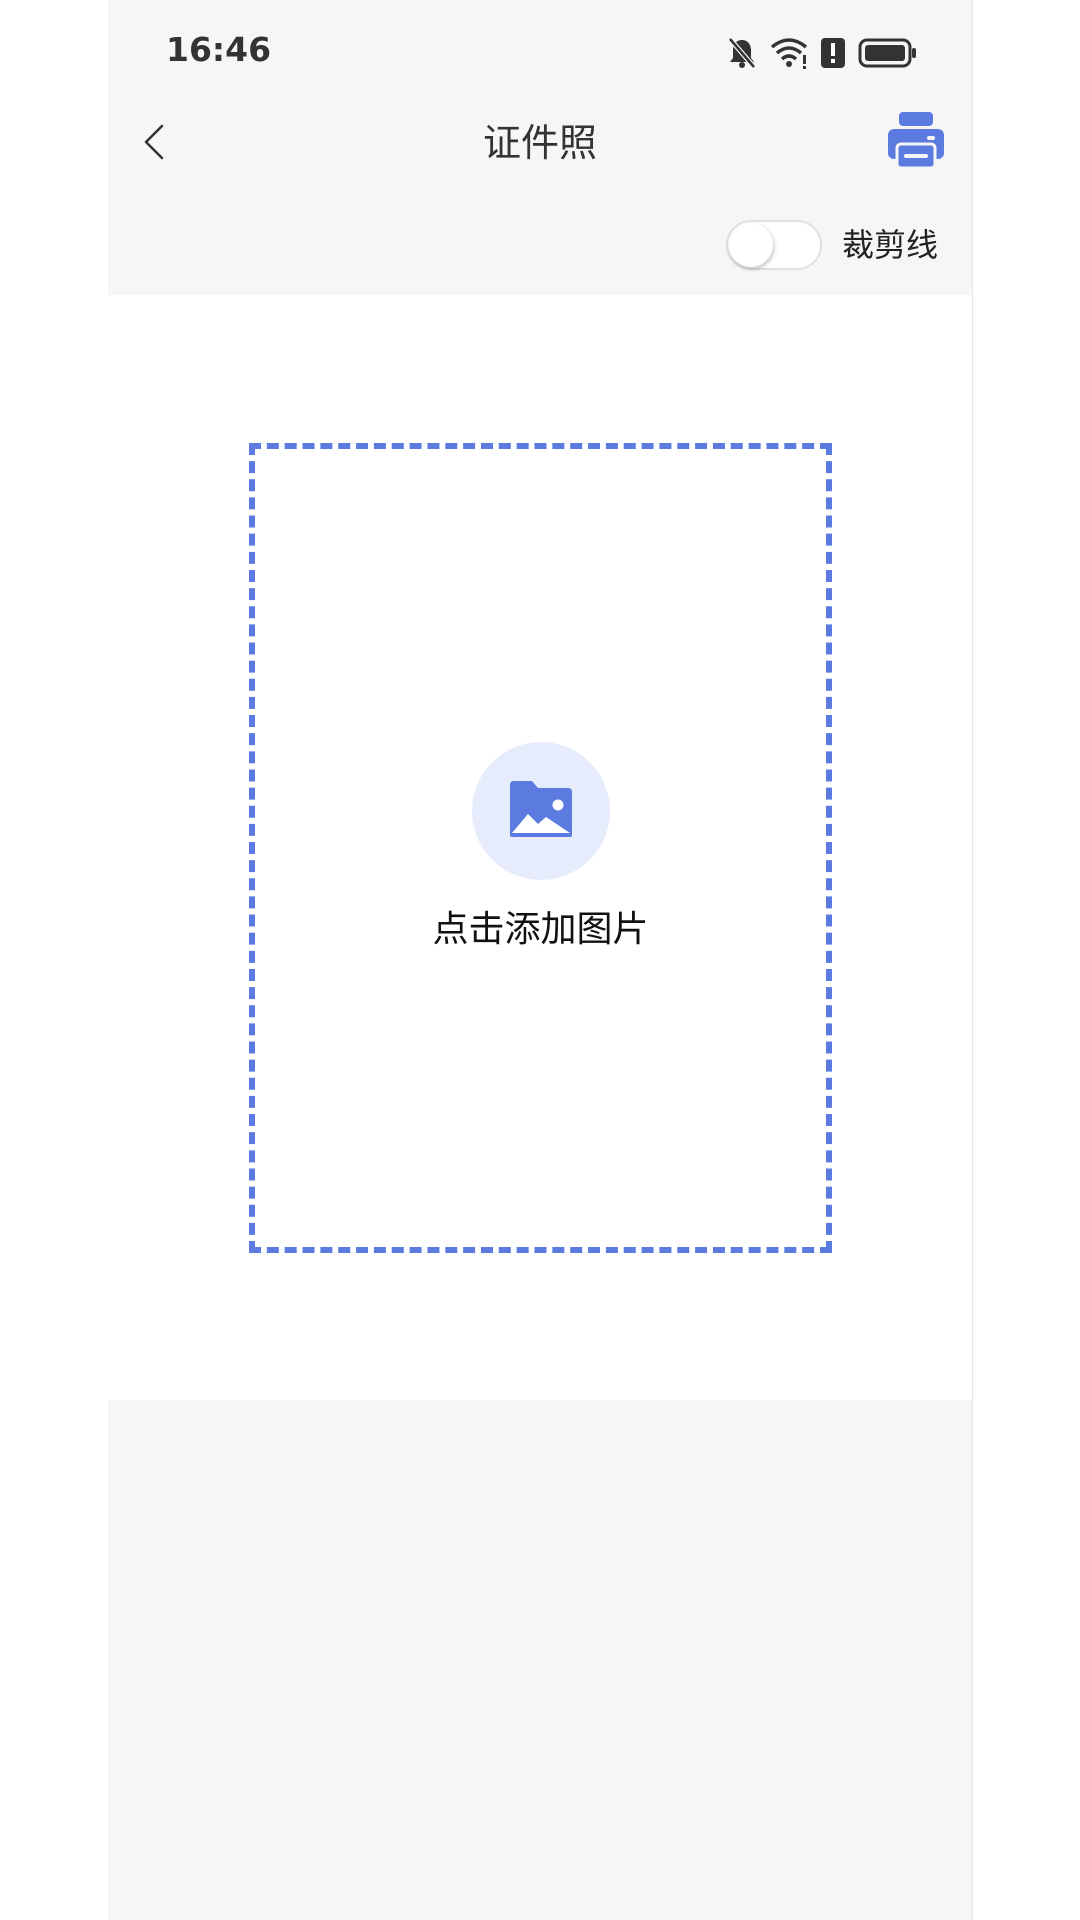  Describe the element at coordinates (751, 245) in the screenshot. I see `toggle-knob` at that location.